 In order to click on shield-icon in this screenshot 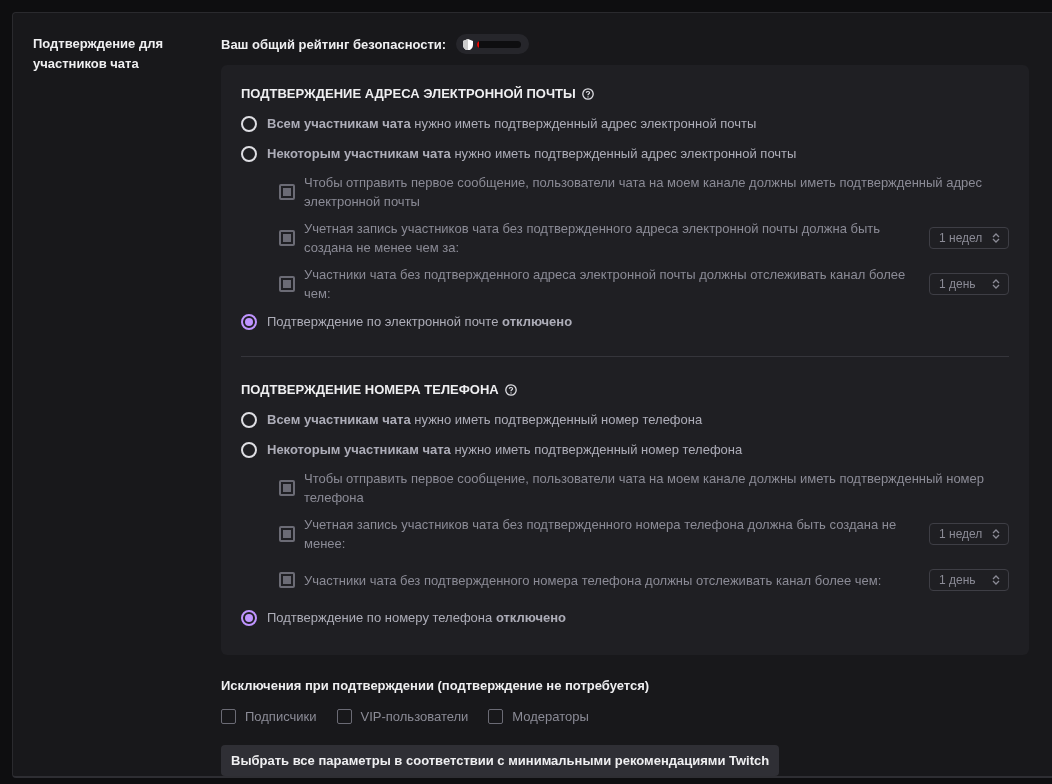, I will do `click(468, 44)`.